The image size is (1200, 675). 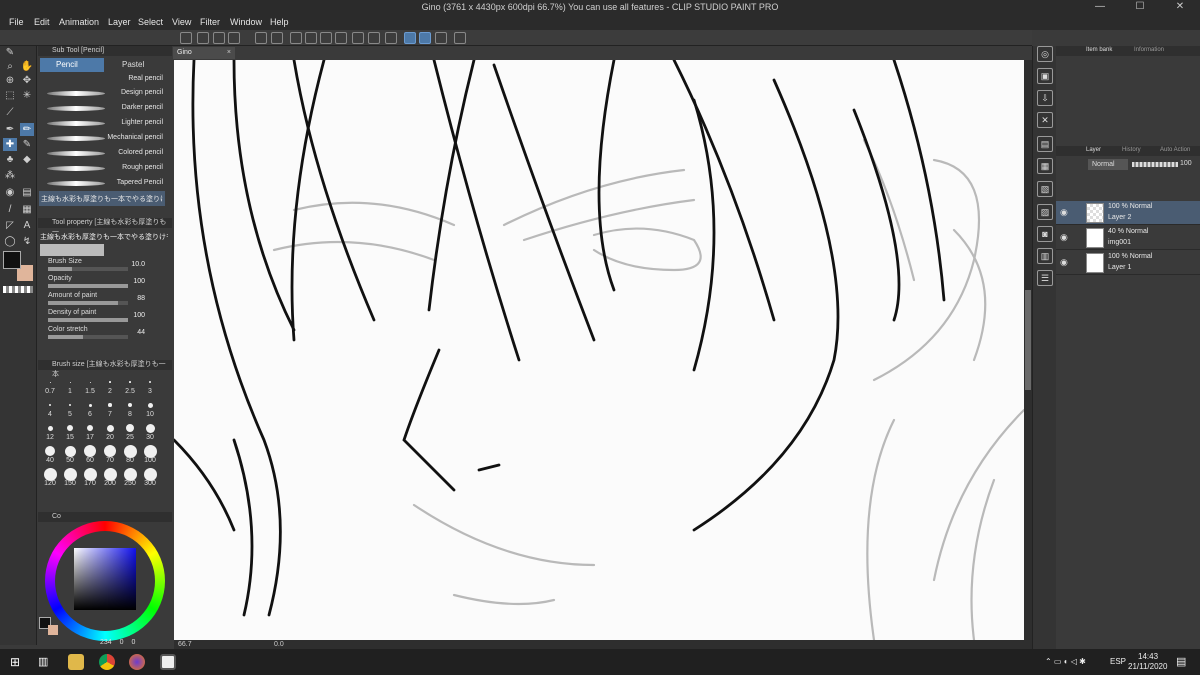 What do you see at coordinates (10, 66) in the screenshot?
I see `zoom-icon: ⌕` at bounding box center [10, 66].